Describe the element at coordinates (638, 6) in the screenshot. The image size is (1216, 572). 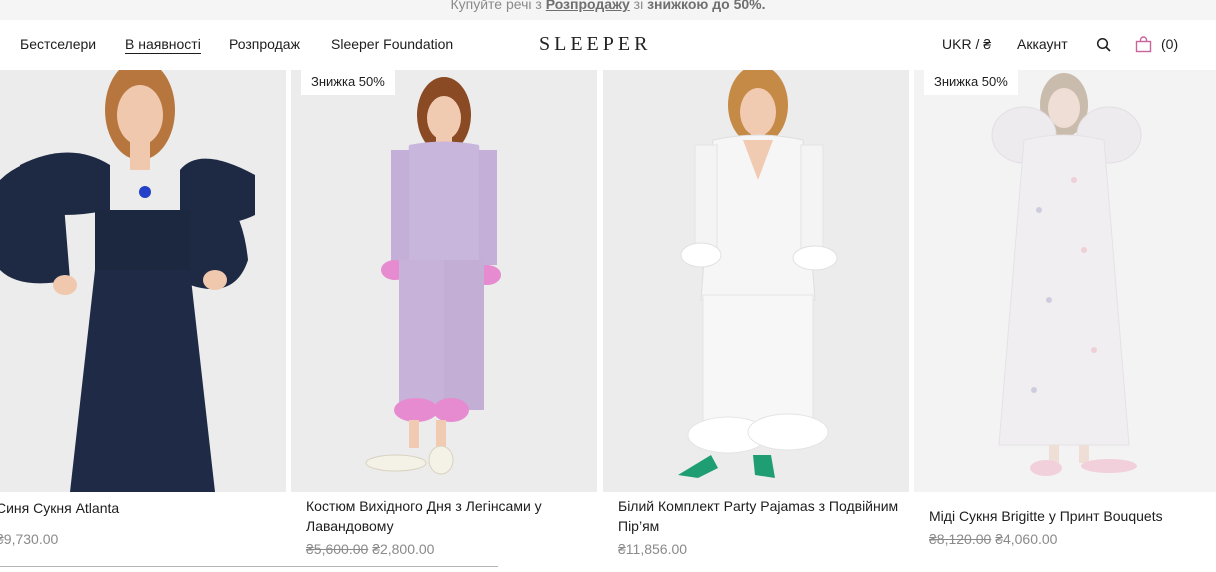
I see `promo-middle: зі` at that location.